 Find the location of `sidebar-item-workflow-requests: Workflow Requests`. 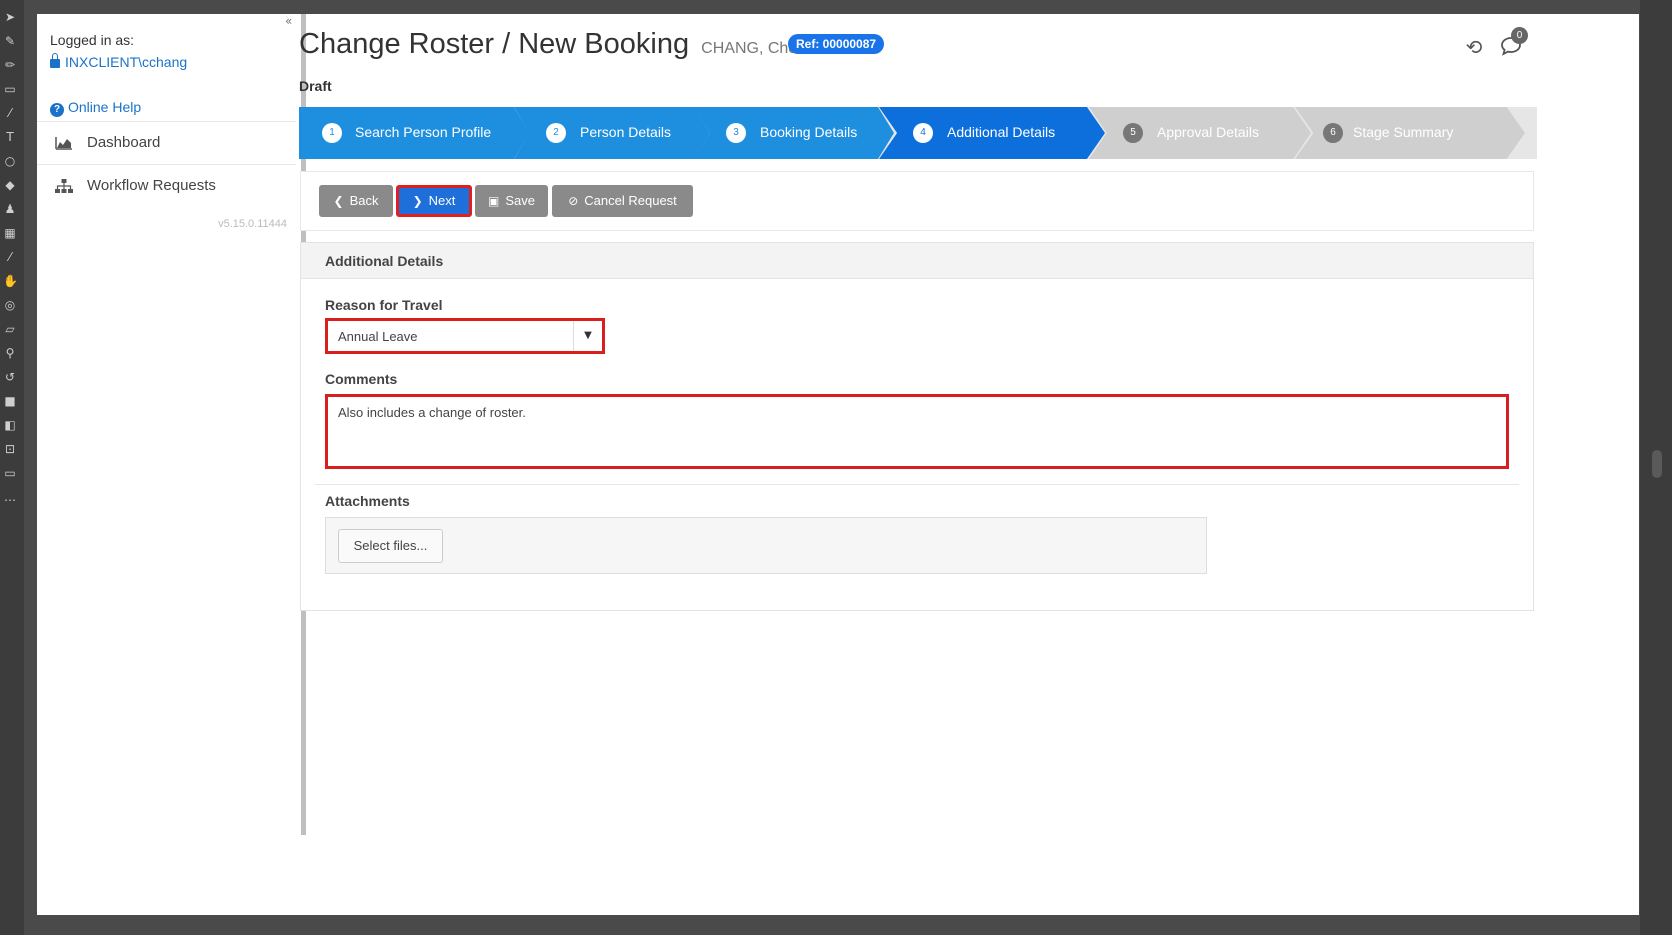

sidebar-item-workflow-requests: Workflow Requests is located at coordinates (166, 185).